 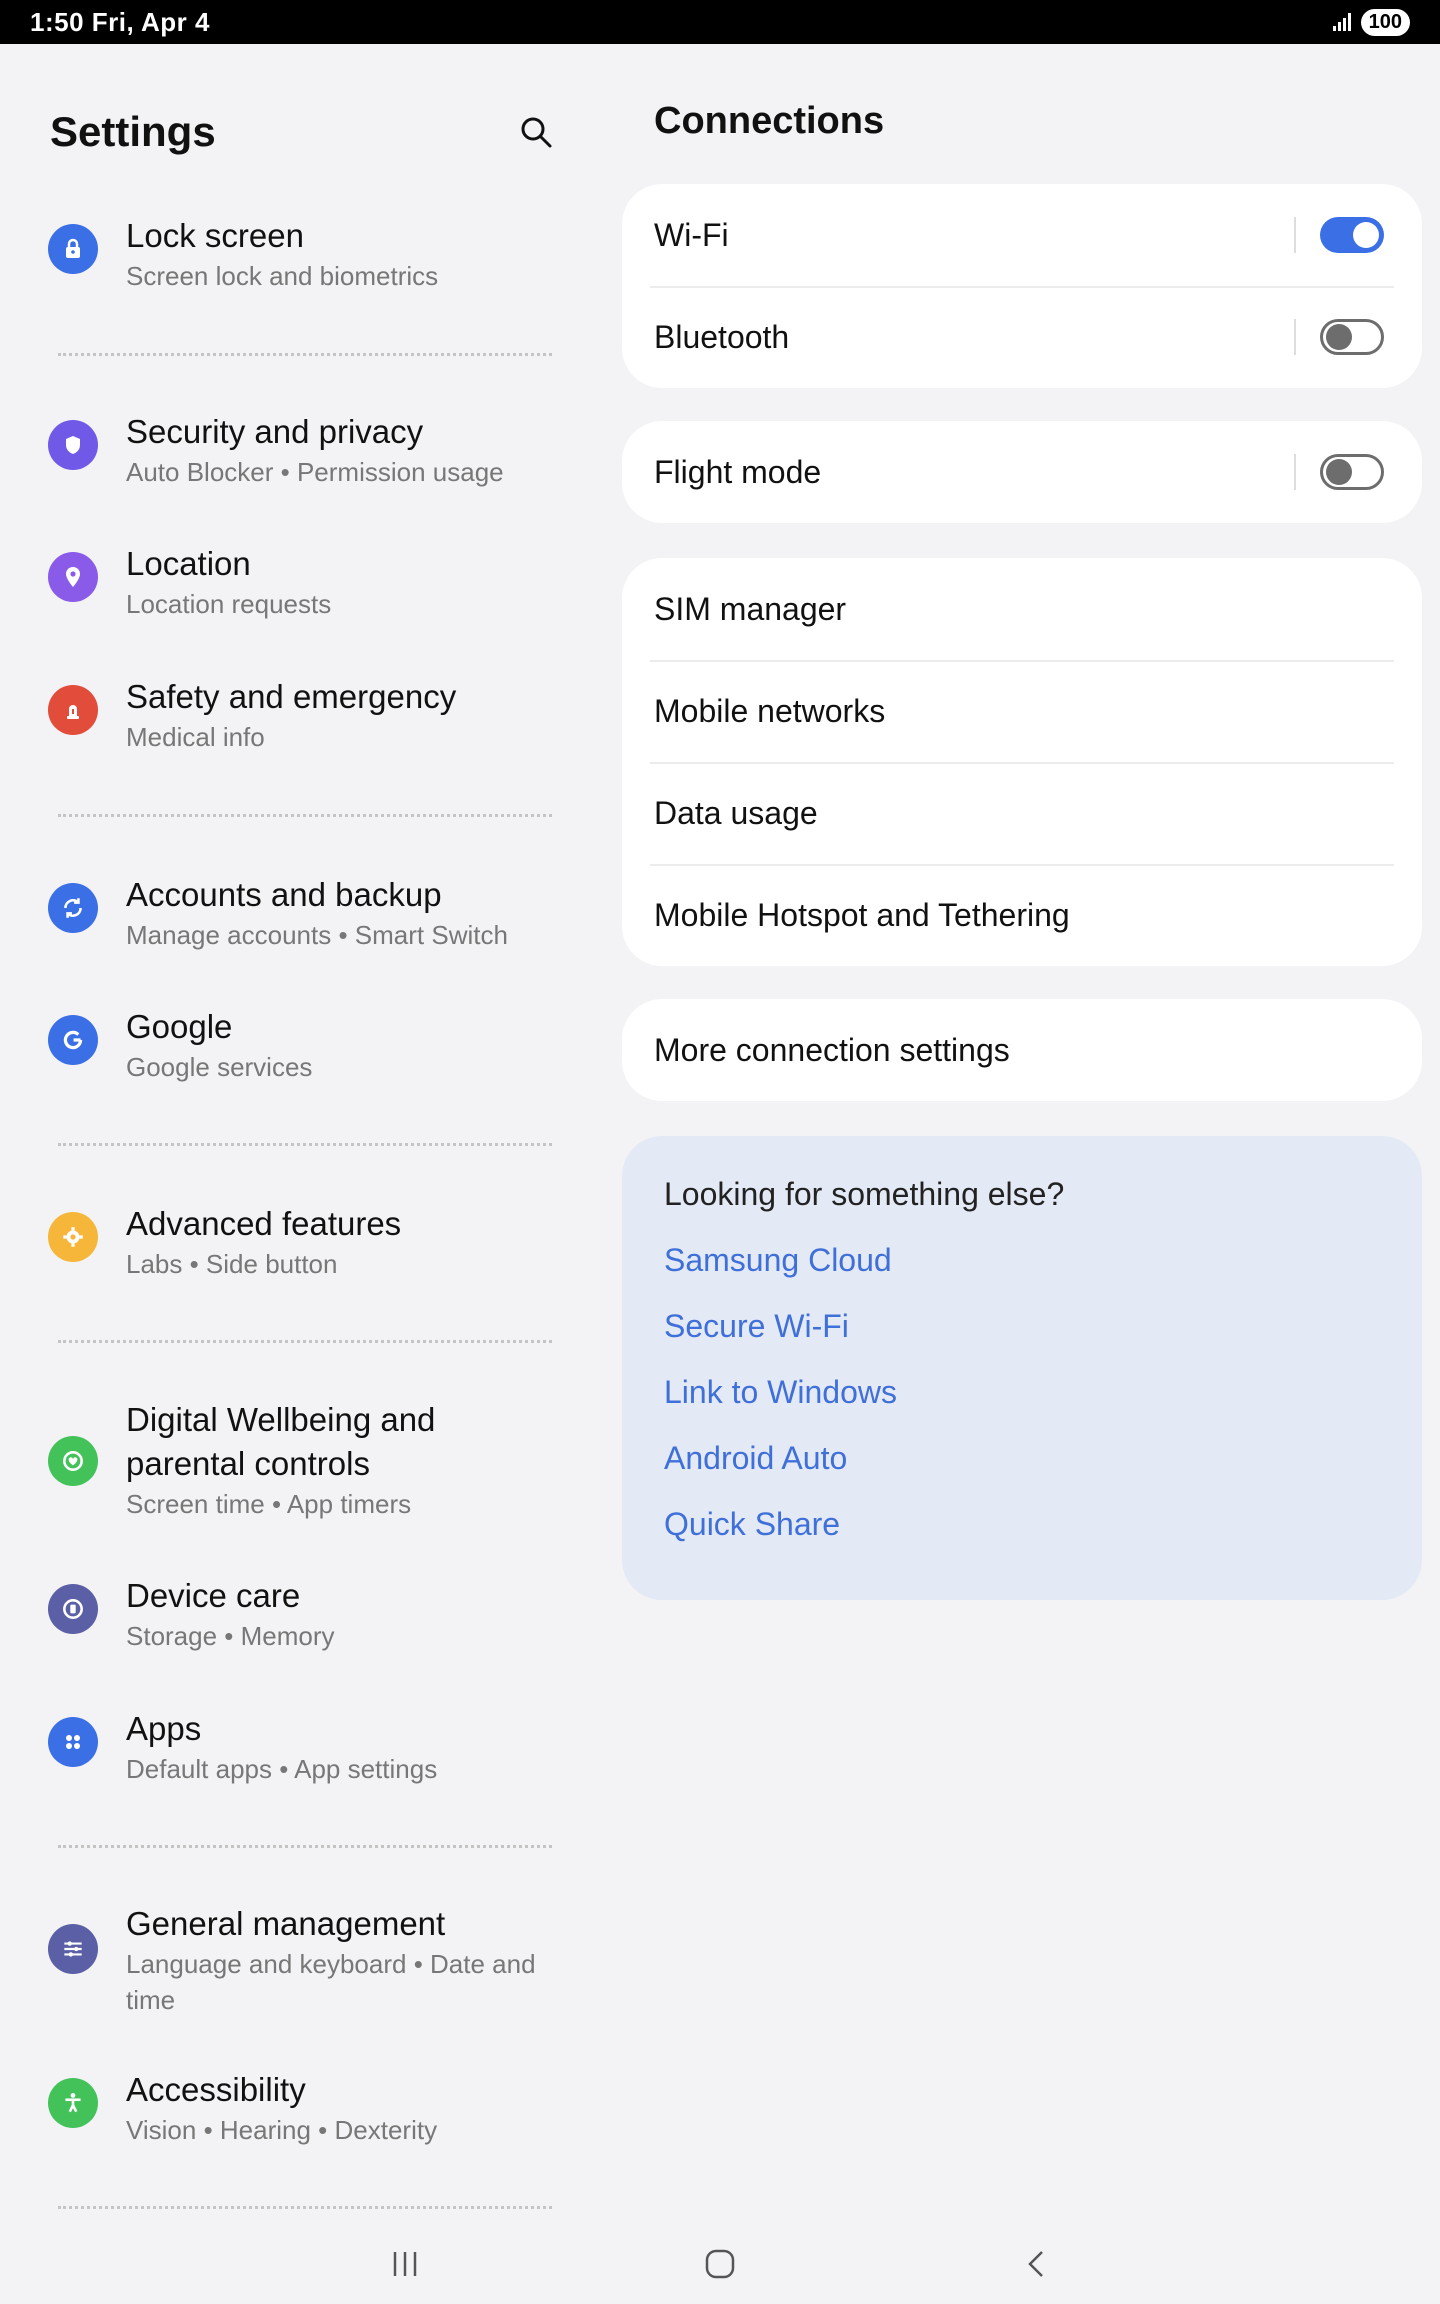 I want to click on flight-mode-label: Flight mode, so click(x=738, y=471).